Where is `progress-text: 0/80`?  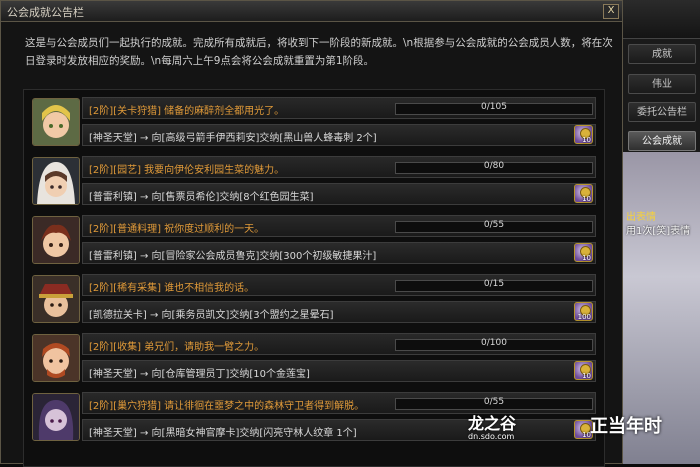
progress-text: 0/80 is located at coordinates (494, 166).